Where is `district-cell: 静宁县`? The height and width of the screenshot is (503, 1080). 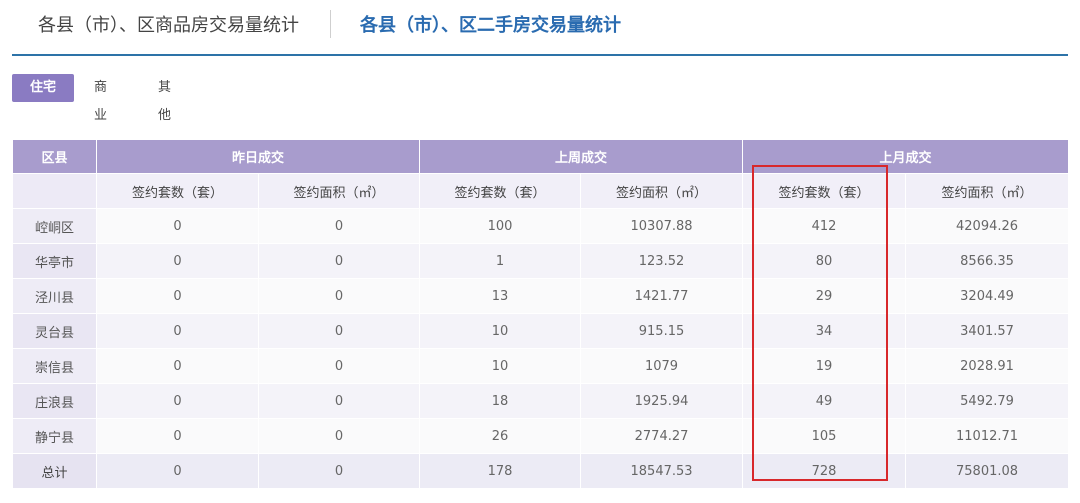
district-cell: 静宁县 is located at coordinates (54, 436).